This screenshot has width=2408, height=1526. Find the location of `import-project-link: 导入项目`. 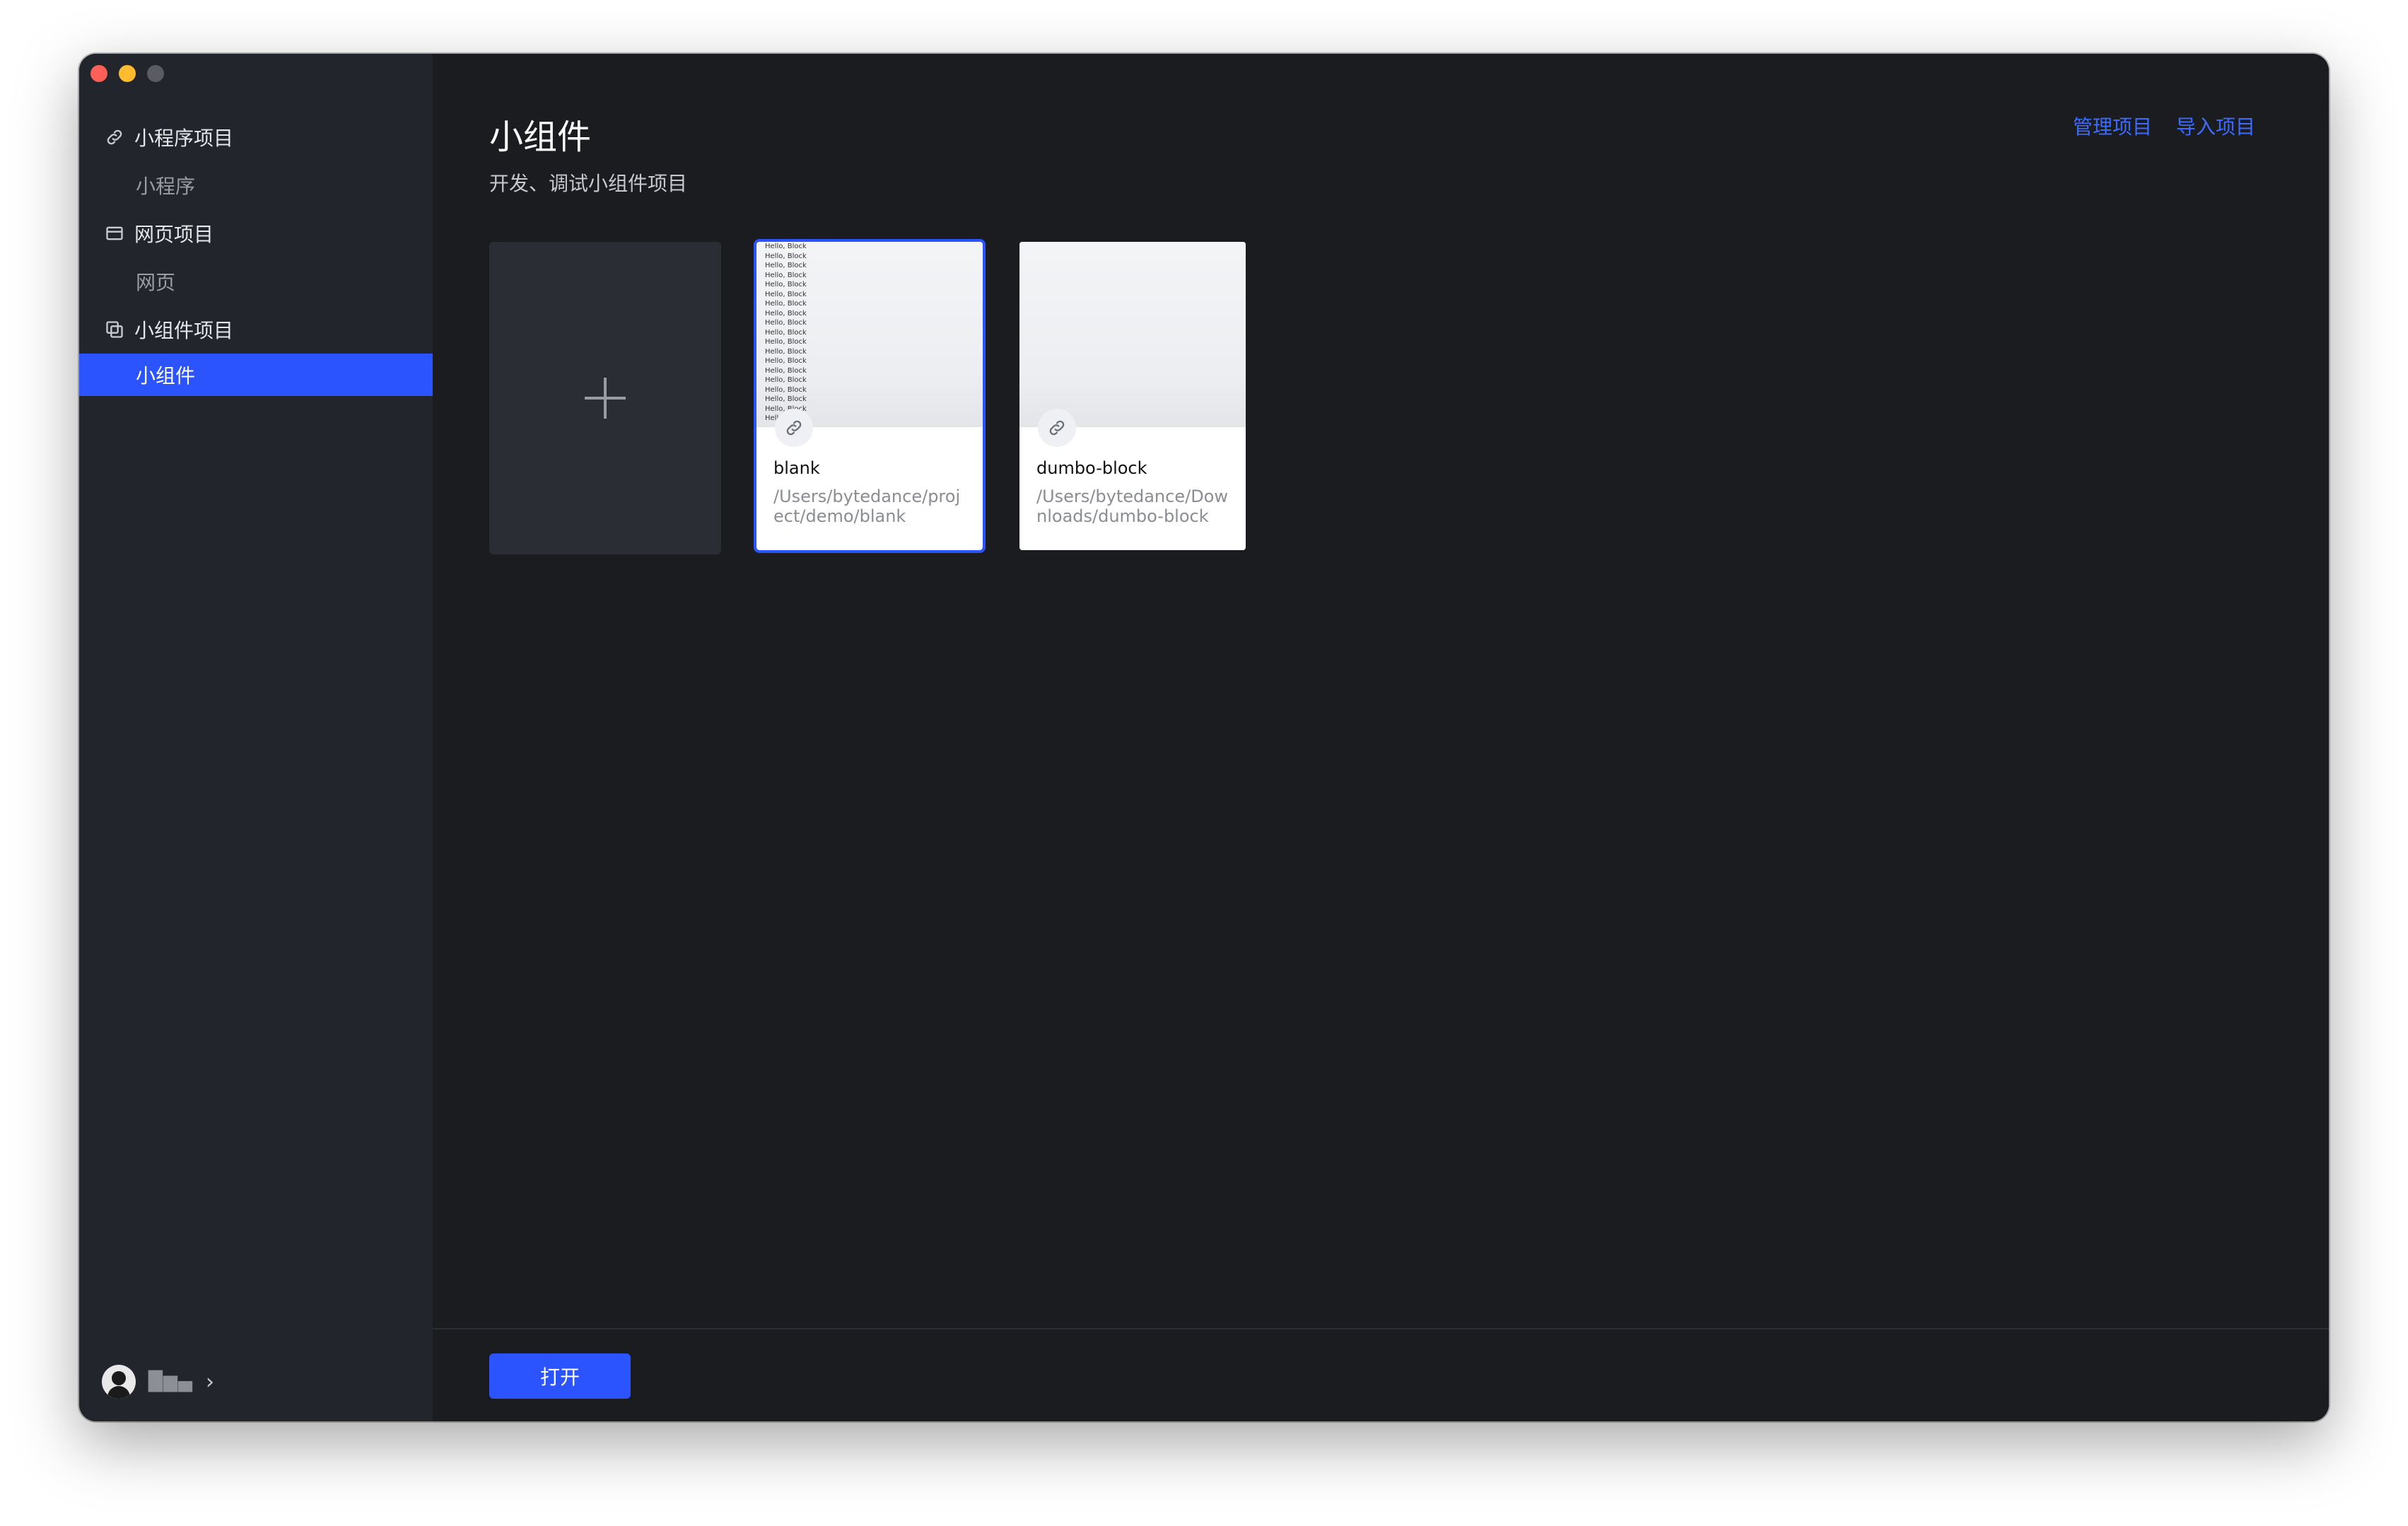

import-project-link: 导入项目 is located at coordinates (2215, 126).